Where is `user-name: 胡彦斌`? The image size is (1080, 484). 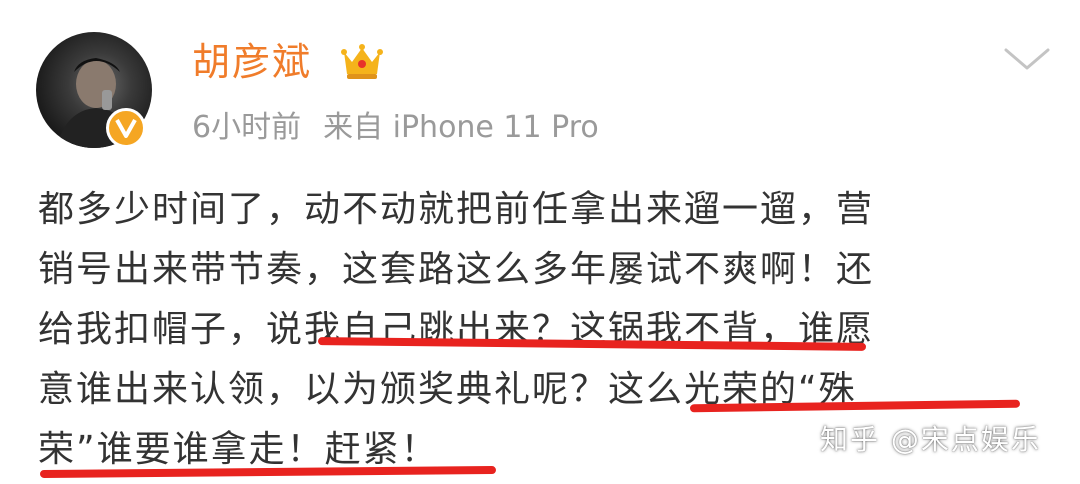 user-name: 胡彦斌 is located at coordinates (252, 62).